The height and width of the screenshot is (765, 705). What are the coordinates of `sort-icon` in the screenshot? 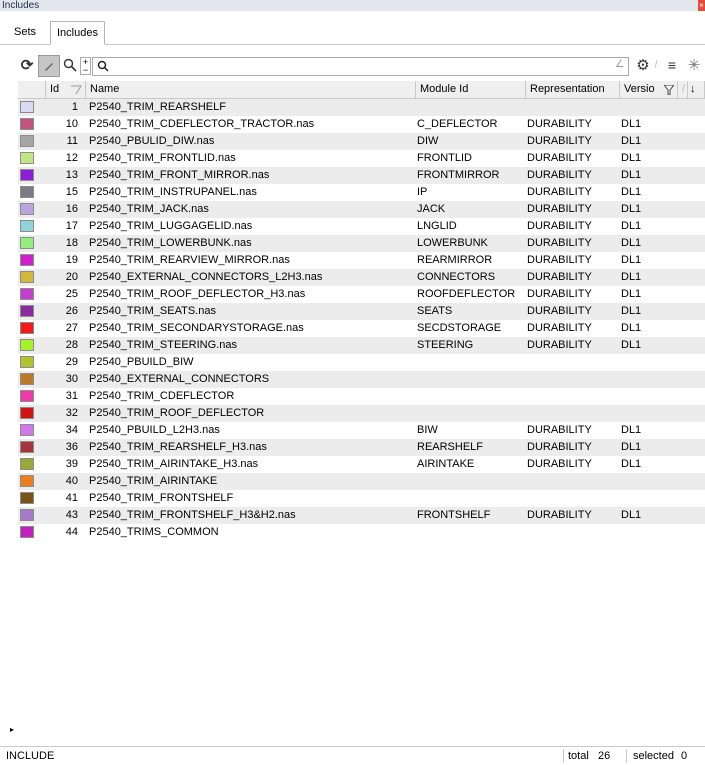 It's located at (76, 90).